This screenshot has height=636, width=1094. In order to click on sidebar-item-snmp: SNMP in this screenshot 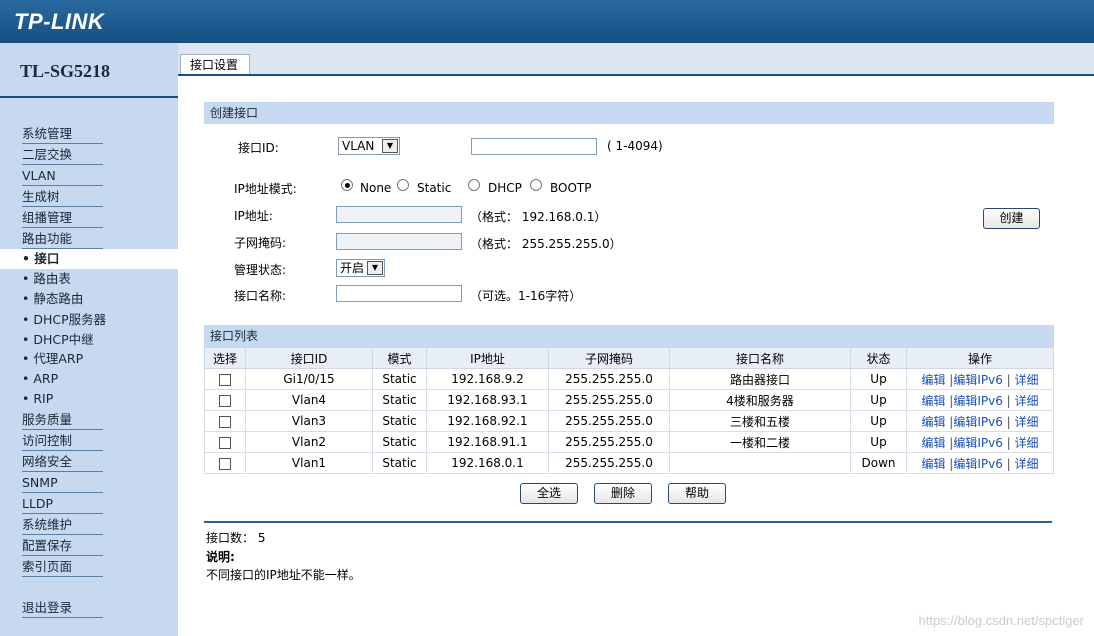, I will do `click(62, 483)`.